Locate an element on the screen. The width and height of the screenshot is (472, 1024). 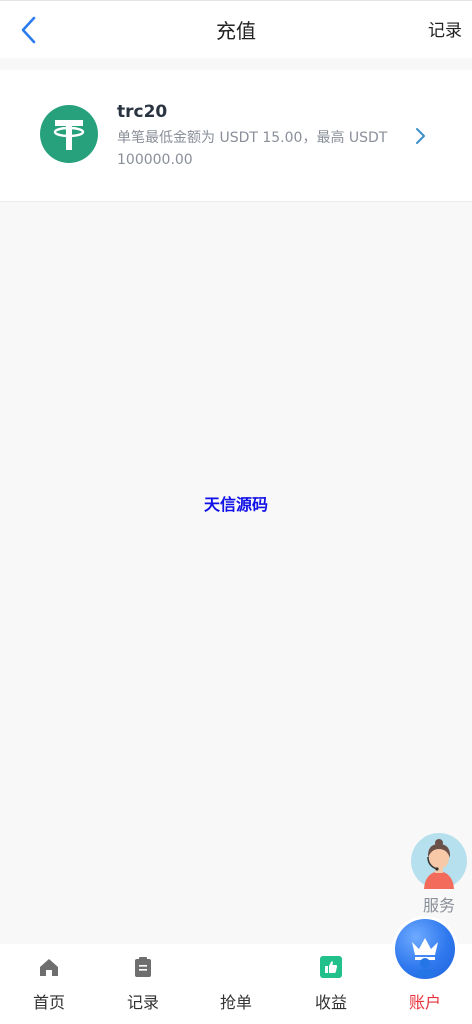
payment-method-name: trc20 is located at coordinates (142, 112).